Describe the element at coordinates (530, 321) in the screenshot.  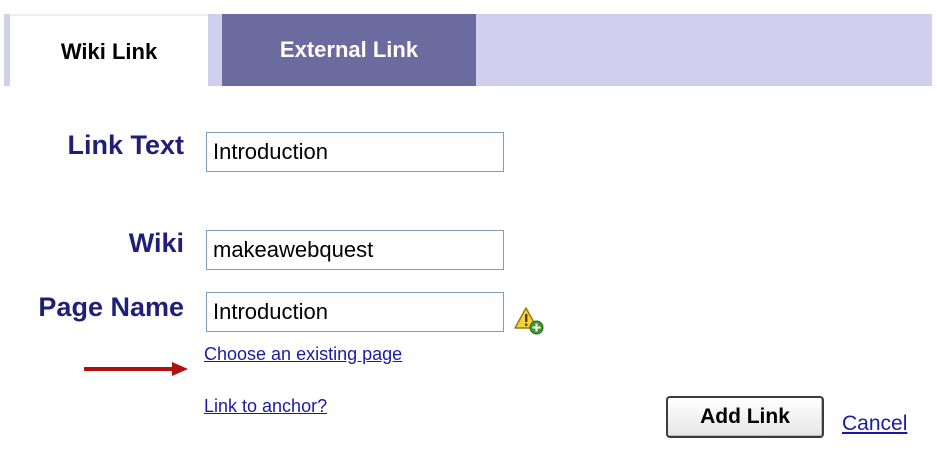
I see `warning-add-icon` at that location.